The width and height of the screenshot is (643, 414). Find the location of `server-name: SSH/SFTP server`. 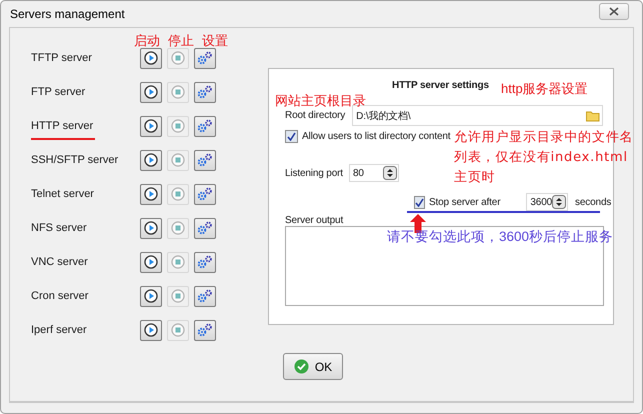

server-name: SSH/SFTP server is located at coordinates (75, 161).